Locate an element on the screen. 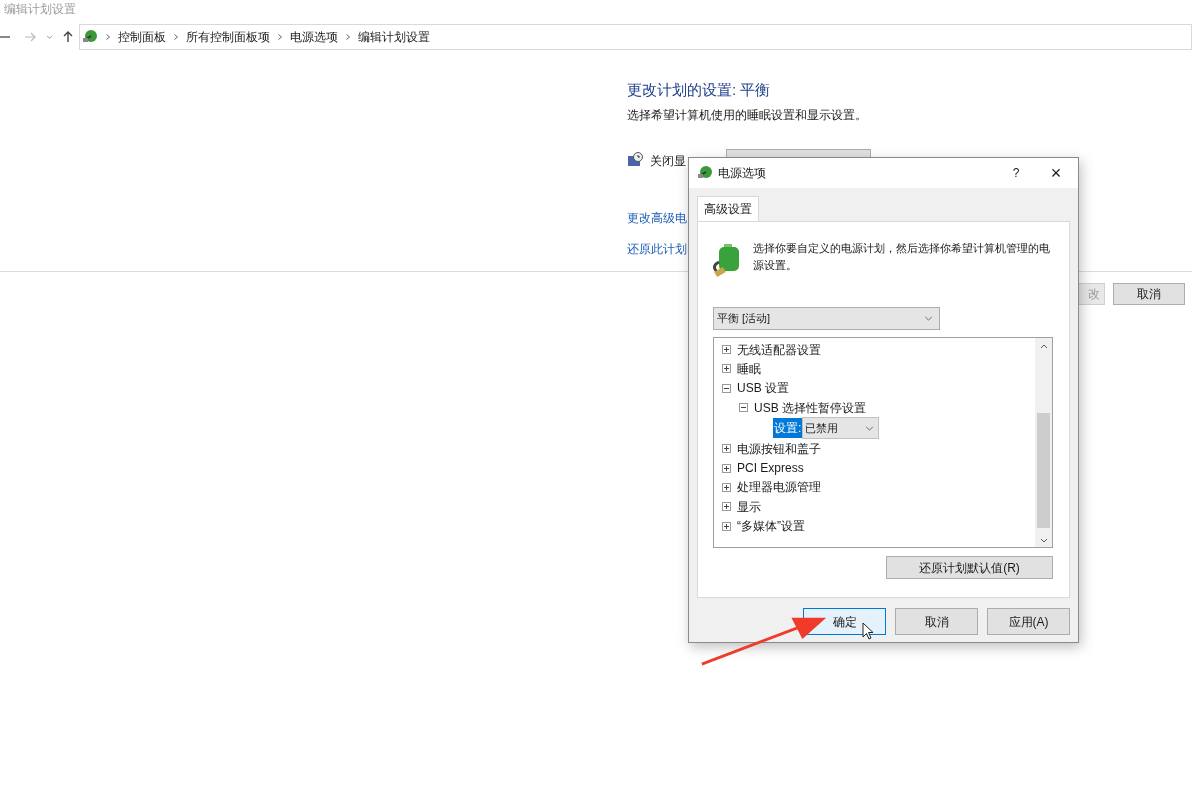  page-description: 选择希望计算机使用的睡眠设置和显示设置。 is located at coordinates (747, 115).